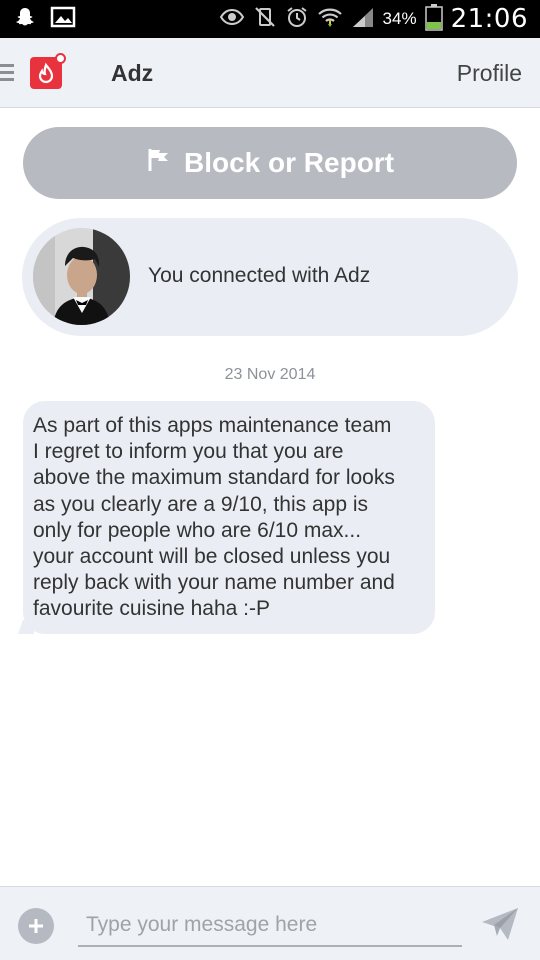 The height and width of the screenshot is (960, 540). Describe the element at coordinates (500, 924) in the screenshot. I see `send-icon` at that location.